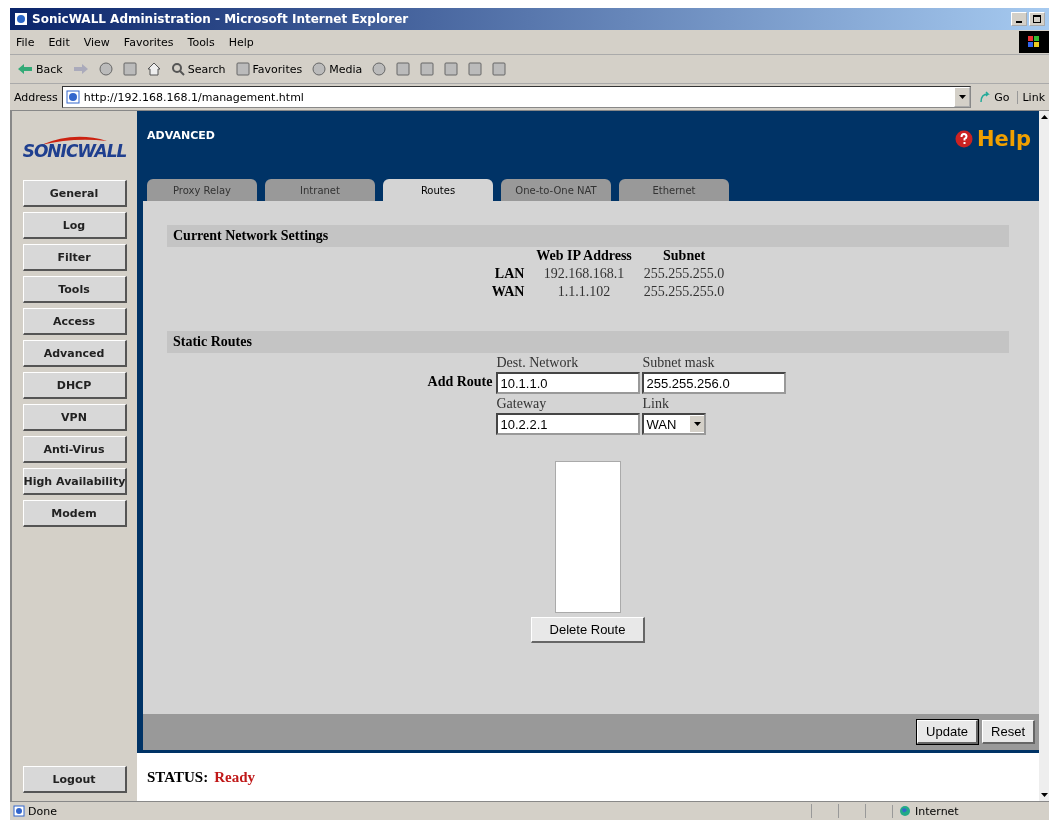  I want to click on maximize-button, so click(1037, 19).